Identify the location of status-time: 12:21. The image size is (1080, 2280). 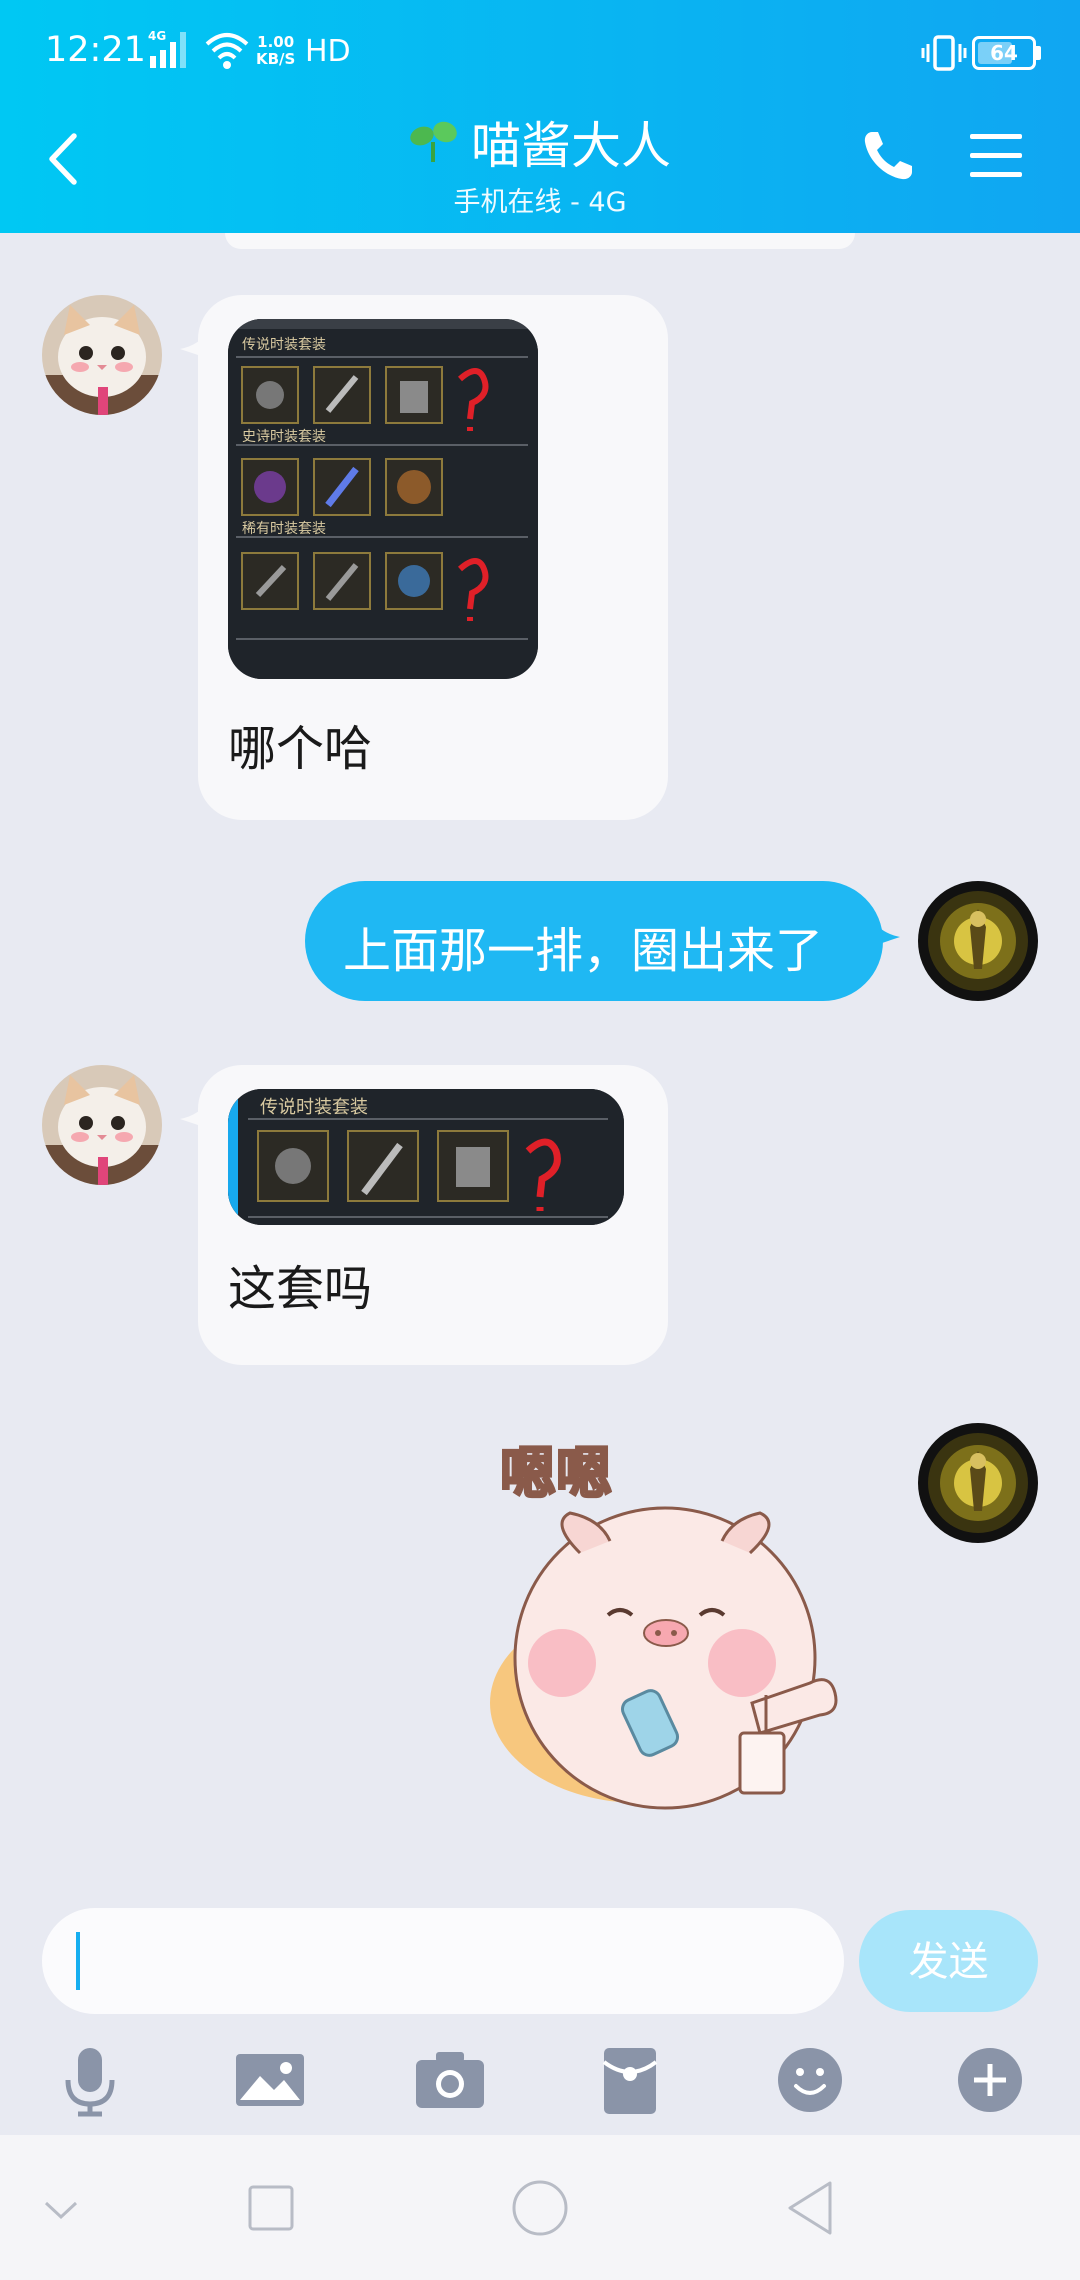
(95, 50).